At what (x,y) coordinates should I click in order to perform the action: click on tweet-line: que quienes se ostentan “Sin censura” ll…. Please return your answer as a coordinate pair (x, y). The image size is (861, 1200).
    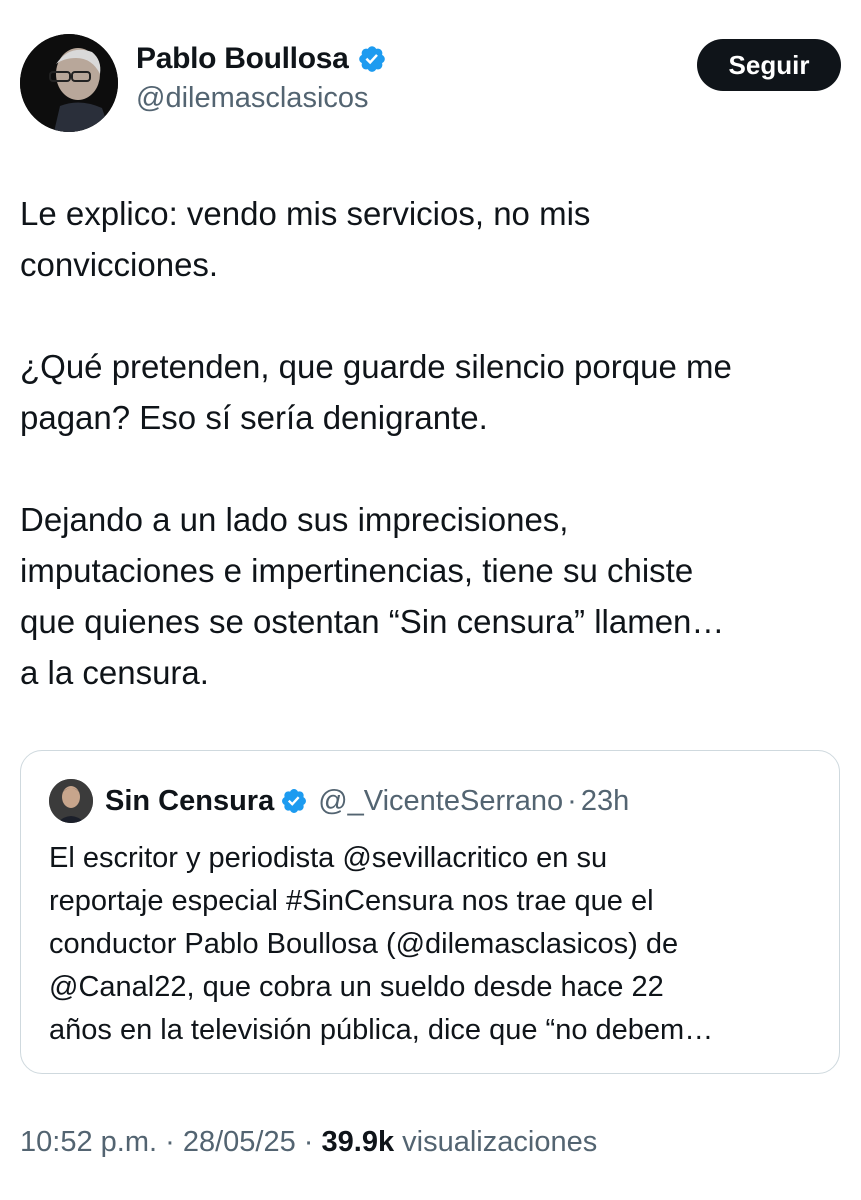
    Looking at the image, I should click on (372, 621).